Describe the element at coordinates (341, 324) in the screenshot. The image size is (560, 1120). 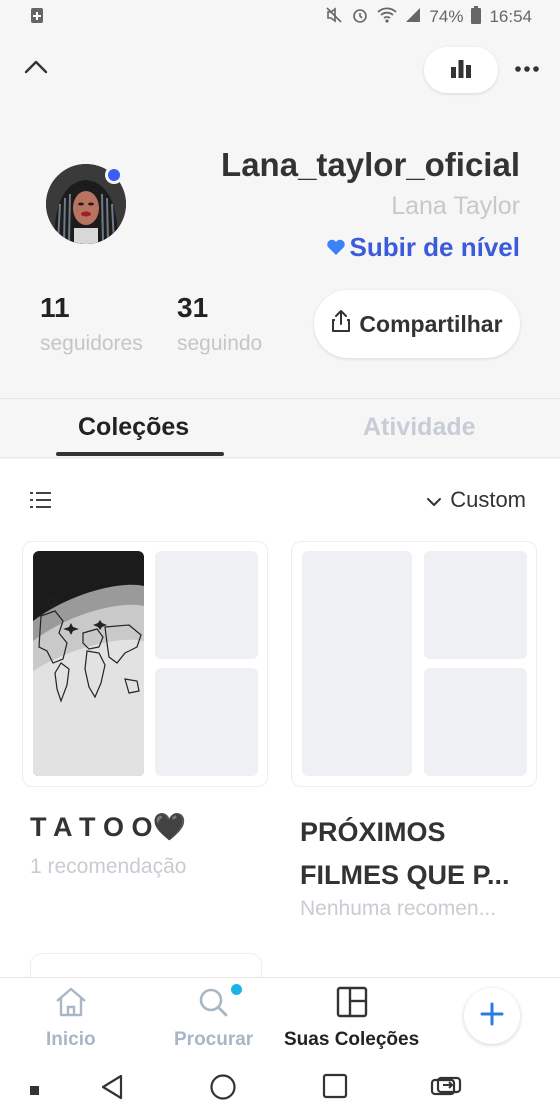
I see `share-icon` at that location.